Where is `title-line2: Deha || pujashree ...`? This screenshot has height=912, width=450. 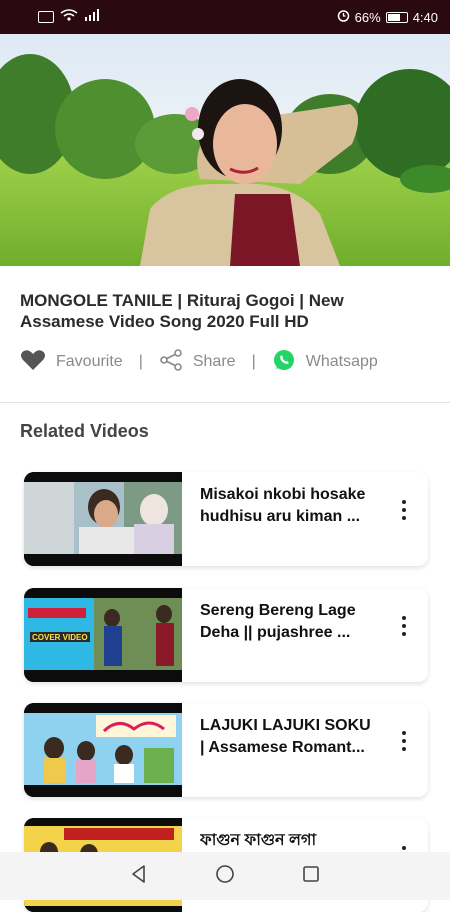
title-line2: Deha || pujashree ... is located at coordinates (275, 632).